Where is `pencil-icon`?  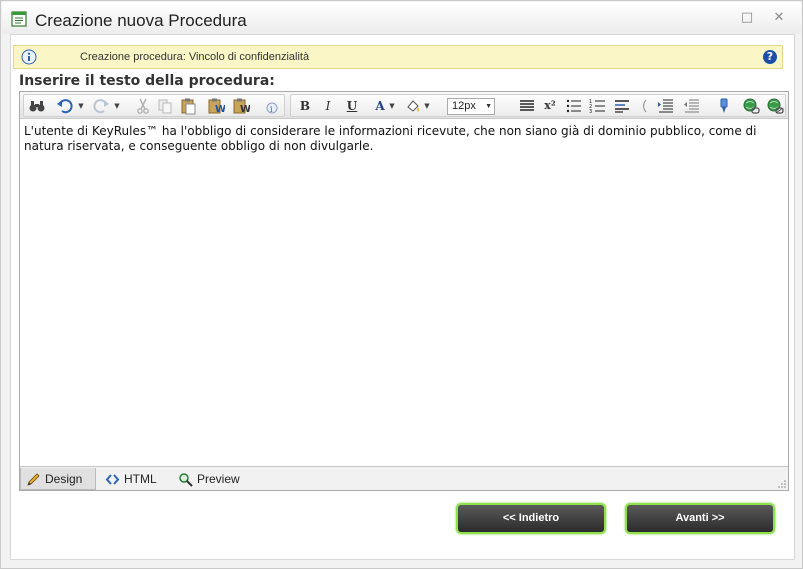
pencil-icon is located at coordinates (33, 479).